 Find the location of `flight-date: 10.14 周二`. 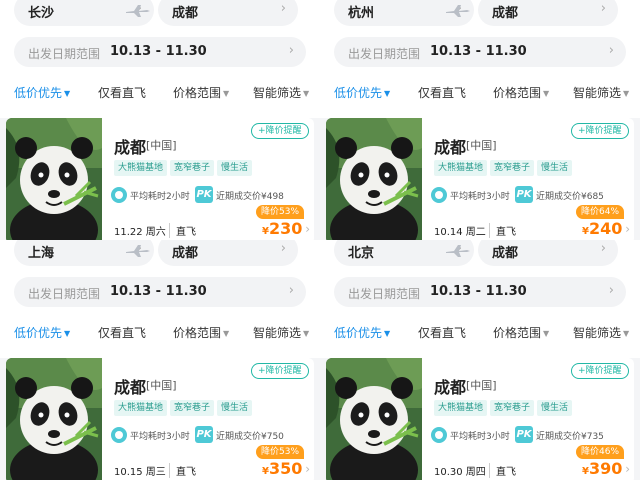

flight-date: 10.14 周二 is located at coordinates (460, 232).